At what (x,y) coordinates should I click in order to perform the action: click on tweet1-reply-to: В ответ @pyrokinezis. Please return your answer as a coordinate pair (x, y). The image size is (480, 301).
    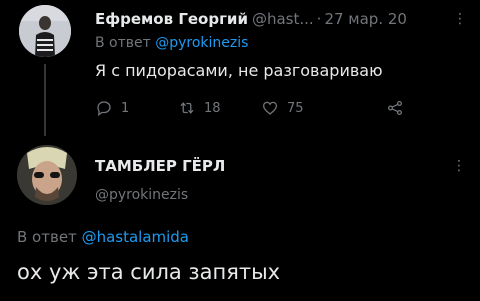
    Looking at the image, I should click on (171, 43).